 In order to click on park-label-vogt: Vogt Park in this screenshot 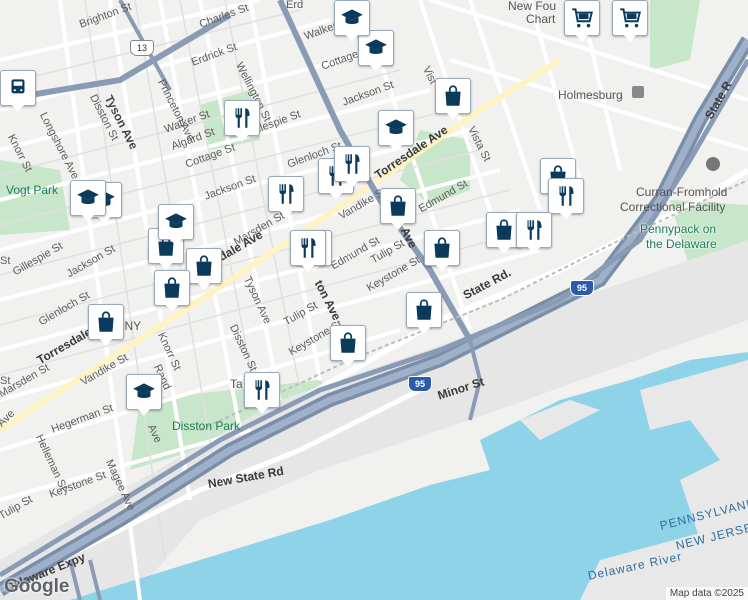, I will do `click(32, 190)`.